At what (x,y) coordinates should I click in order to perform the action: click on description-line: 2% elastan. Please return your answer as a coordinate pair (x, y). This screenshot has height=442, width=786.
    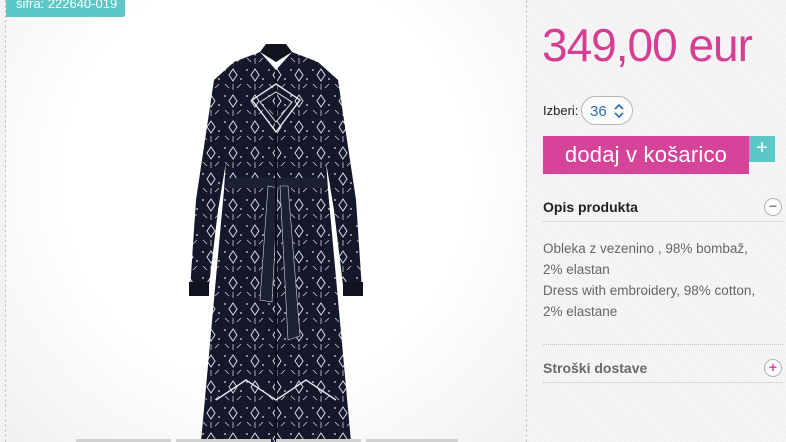
    Looking at the image, I should click on (576, 269).